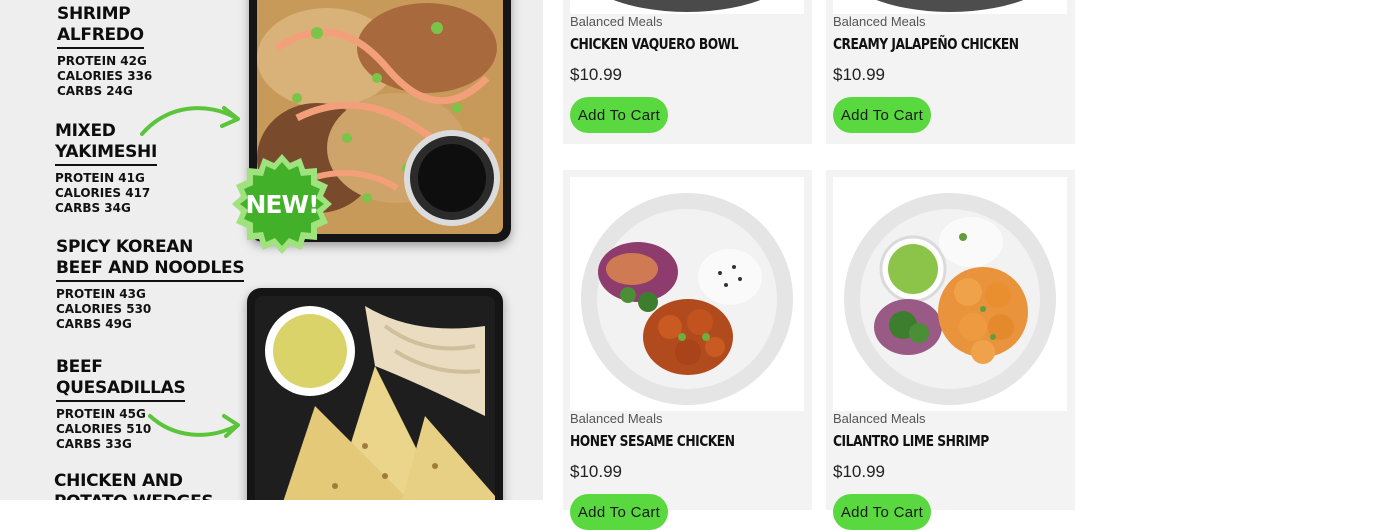 Image resolution: width=1400 pixels, height=530 pixels. I want to click on protein-label: PROTEIN 42G, so click(102, 61).